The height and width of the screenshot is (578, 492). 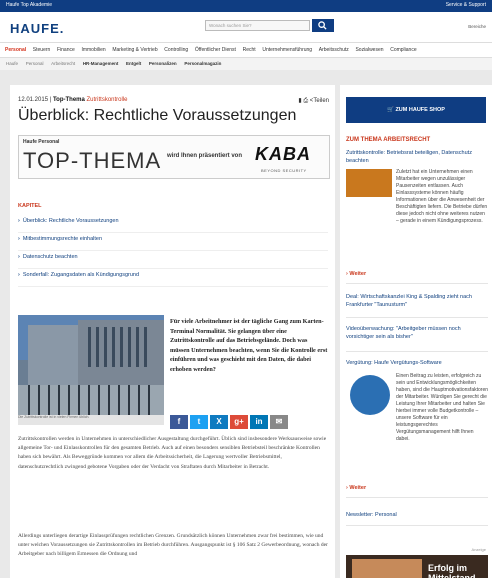 I want to click on nav-item: Immobilien, so click(x=93, y=50).